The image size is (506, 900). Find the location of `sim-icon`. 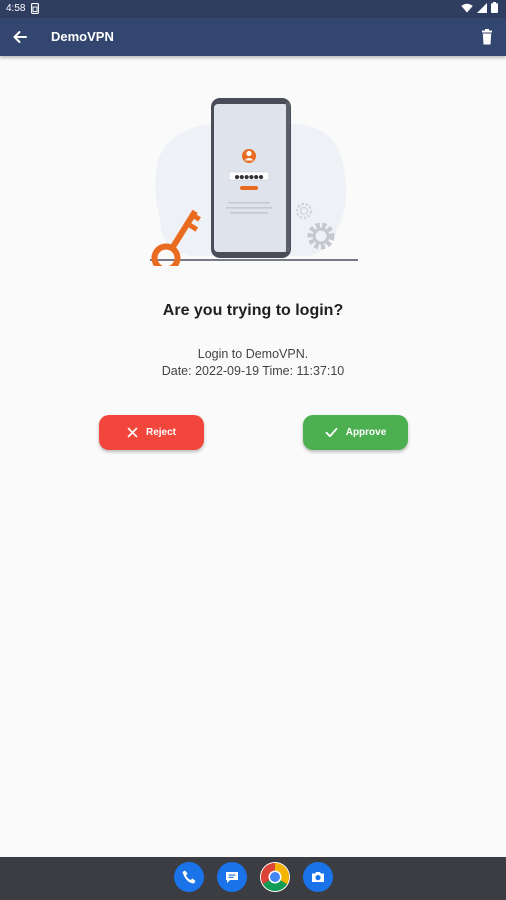

sim-icon is located at coordinates (35, 10).